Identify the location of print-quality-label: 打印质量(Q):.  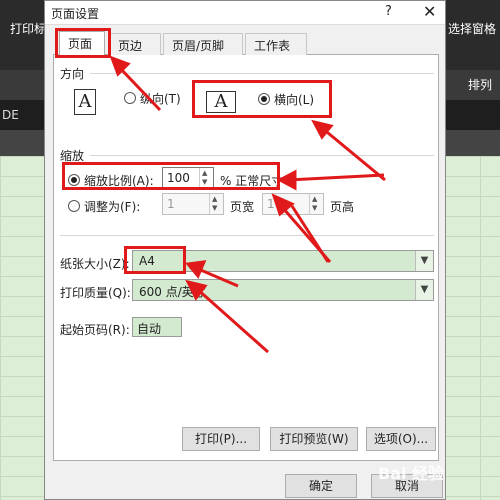
(95, 293).